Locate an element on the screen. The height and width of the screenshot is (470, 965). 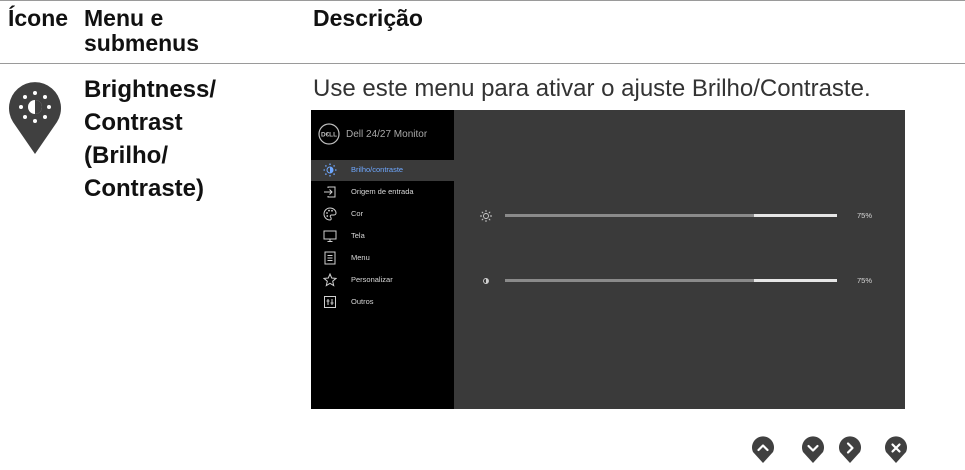
contrast-fill is located at coordinates (629, 280).